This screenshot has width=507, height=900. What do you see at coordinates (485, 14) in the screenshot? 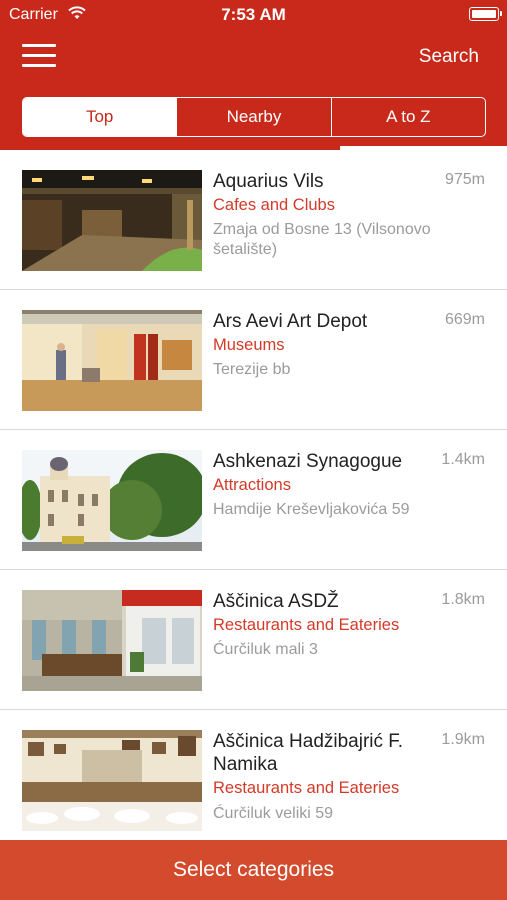
I see `battery-icon` at bounding box center [485, 14].